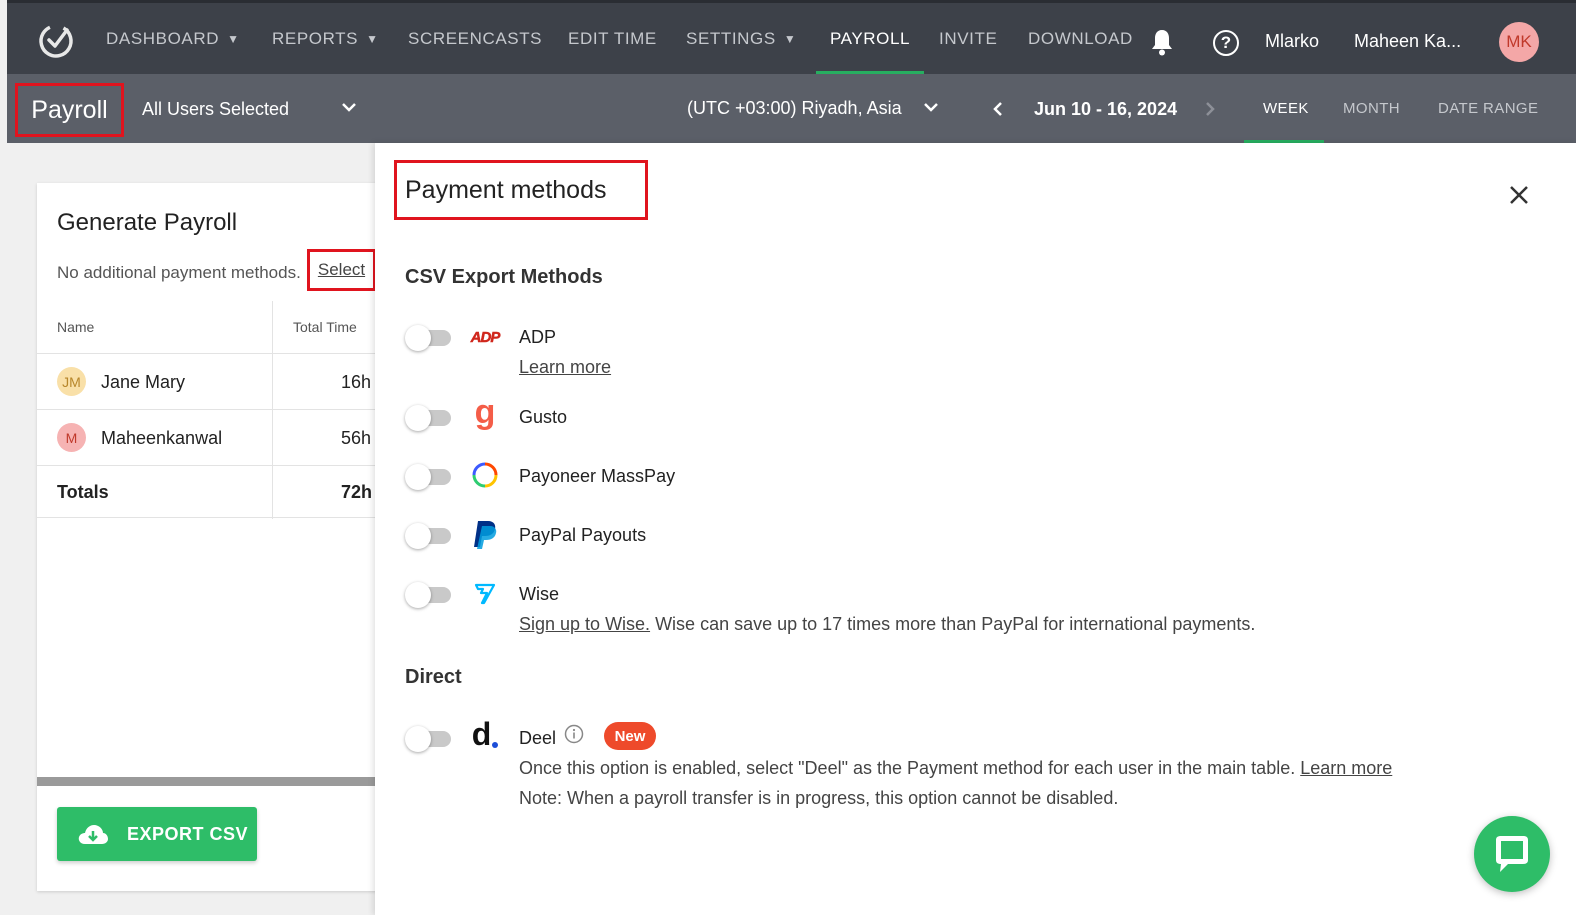 This screenshot has width=1576, height=915. What do you see at coordinates (565, 367) in the screenshot?
I see `adp-learn-more-link: Learn more` at bounding box center [565, 367].